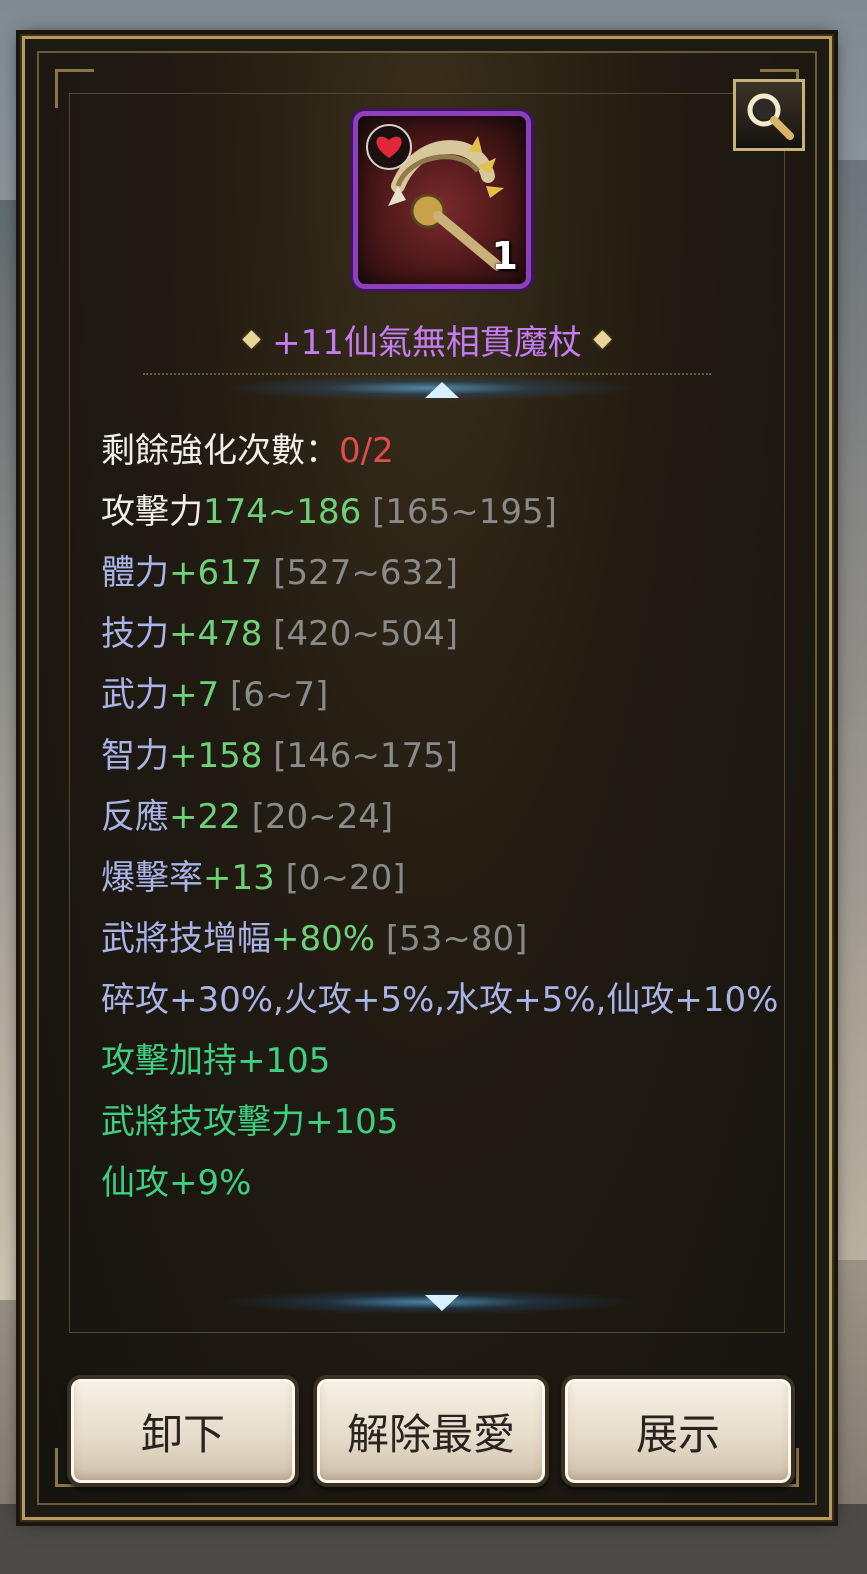  What do you see at coordinates (504, 256) in the screenshot?
I see `item-count: 1` at bounding box center [504, 256].